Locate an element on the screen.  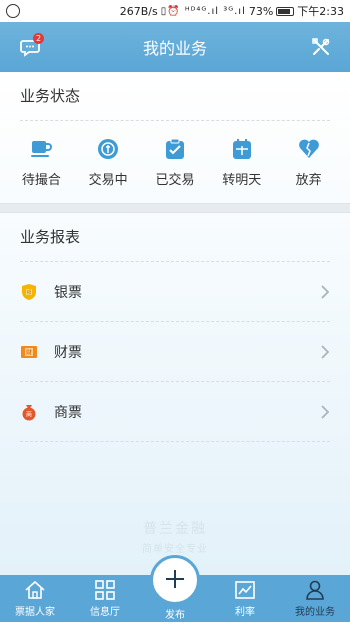
exchange-icon is located at coordinates (108, 149).